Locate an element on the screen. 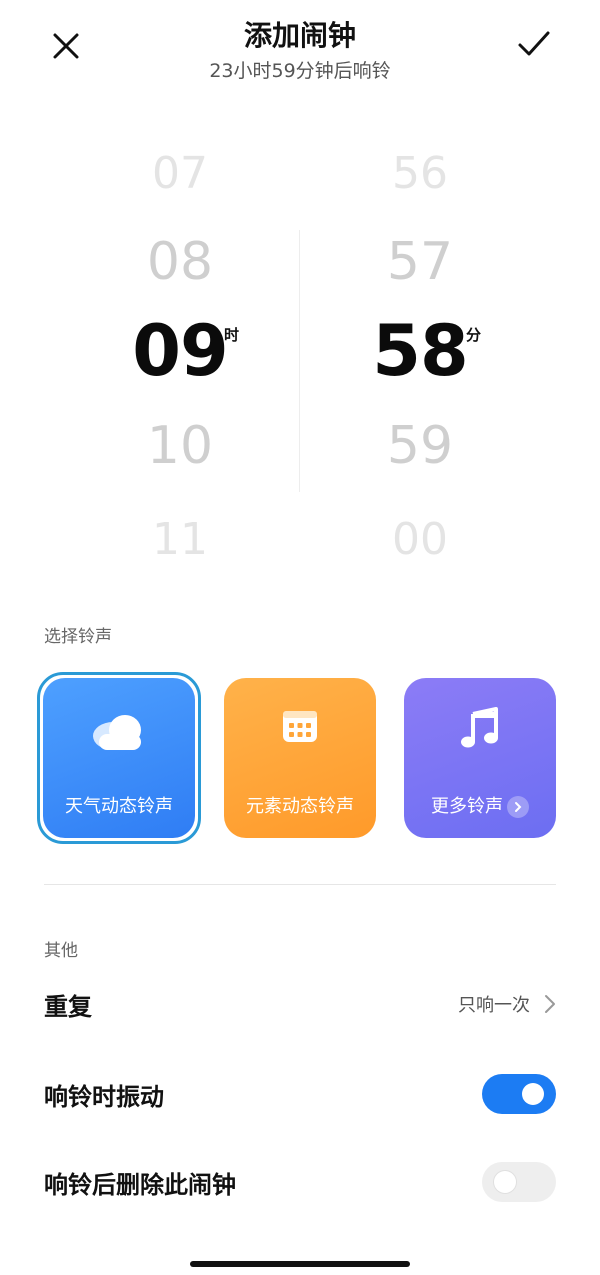 The height and width of the screenshot is (1275, 600). delete-after-toggle is located at coordinates (519, 1182).